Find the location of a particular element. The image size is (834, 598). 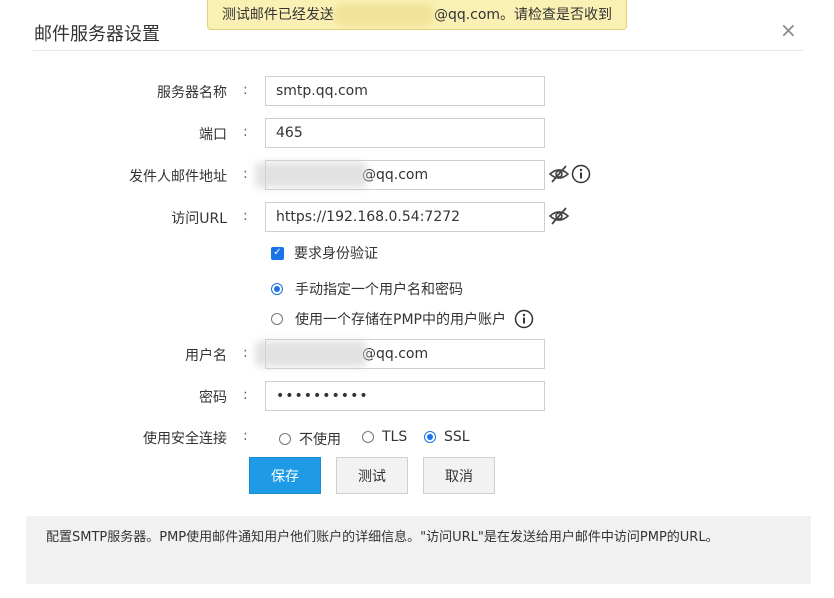

auth-option-manual: 手动指定一个用户名和密码 is located at coordinates (367, 289).